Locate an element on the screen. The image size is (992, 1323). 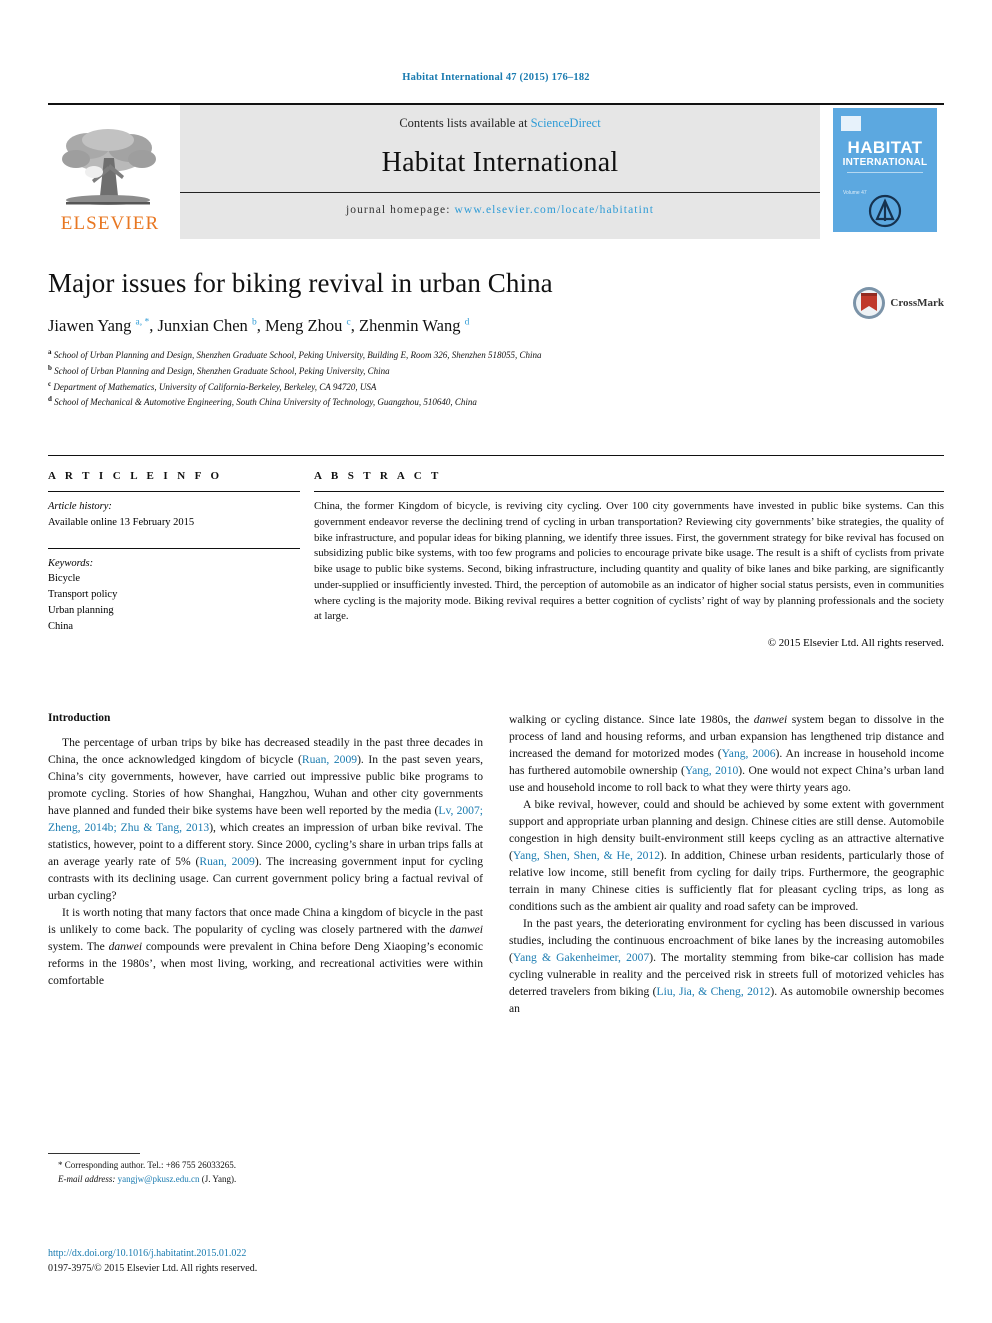
banner-divider is located at coordinates (500, 192).